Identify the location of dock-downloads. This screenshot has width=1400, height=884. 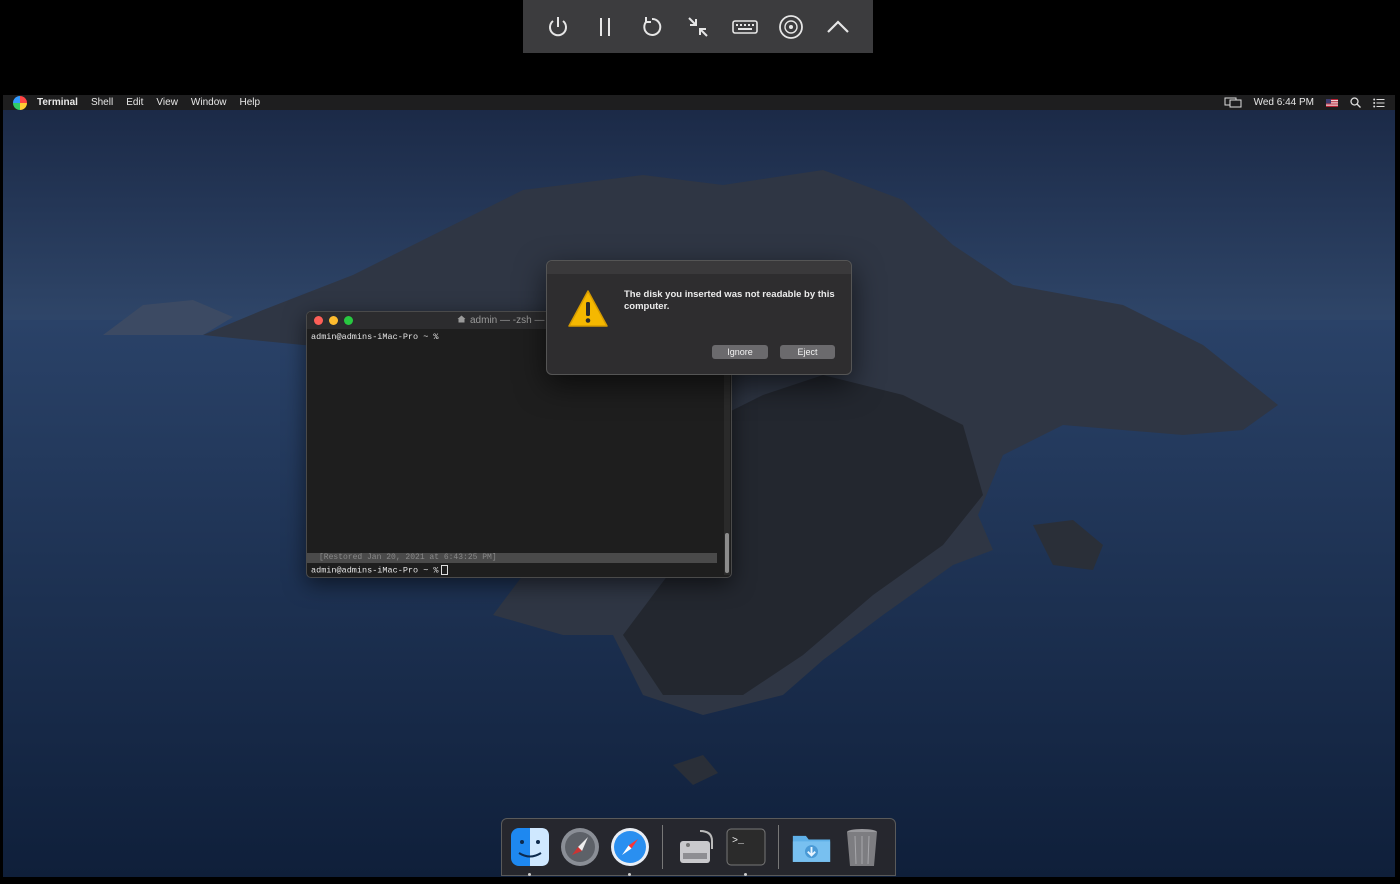
(811, 847).